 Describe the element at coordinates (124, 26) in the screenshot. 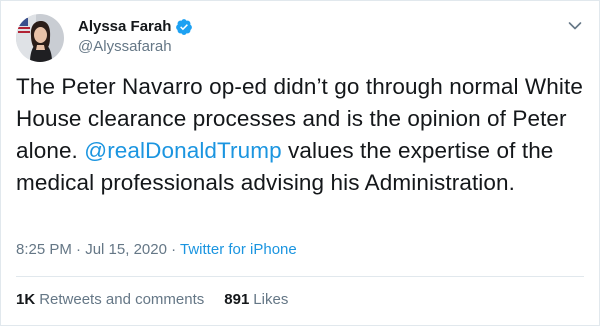

I see `display-name: Alyssa Farah` at that location.